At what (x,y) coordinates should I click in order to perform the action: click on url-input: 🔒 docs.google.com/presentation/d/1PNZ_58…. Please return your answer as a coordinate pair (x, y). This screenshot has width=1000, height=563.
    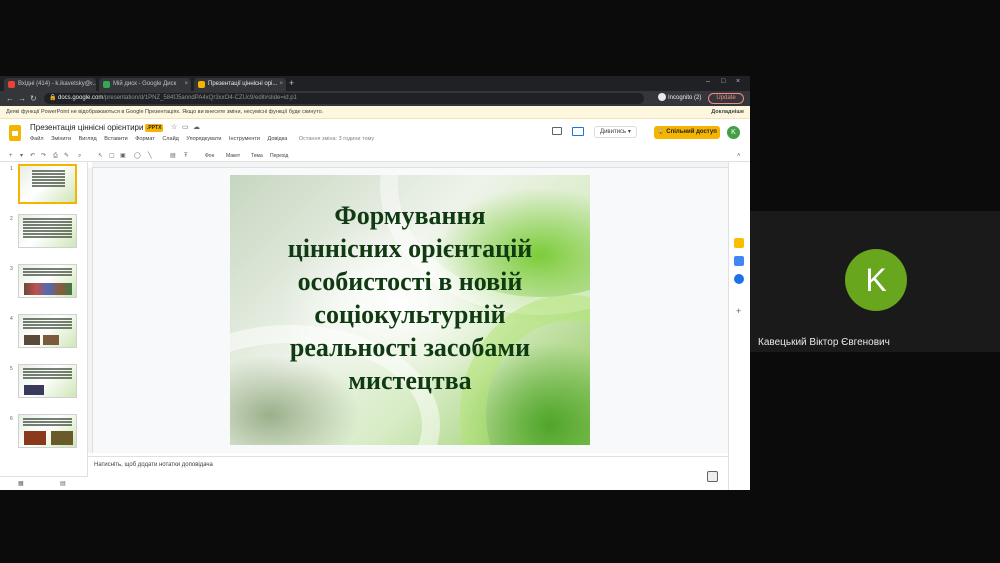
    Looking at the image, I should click on (344, 98).